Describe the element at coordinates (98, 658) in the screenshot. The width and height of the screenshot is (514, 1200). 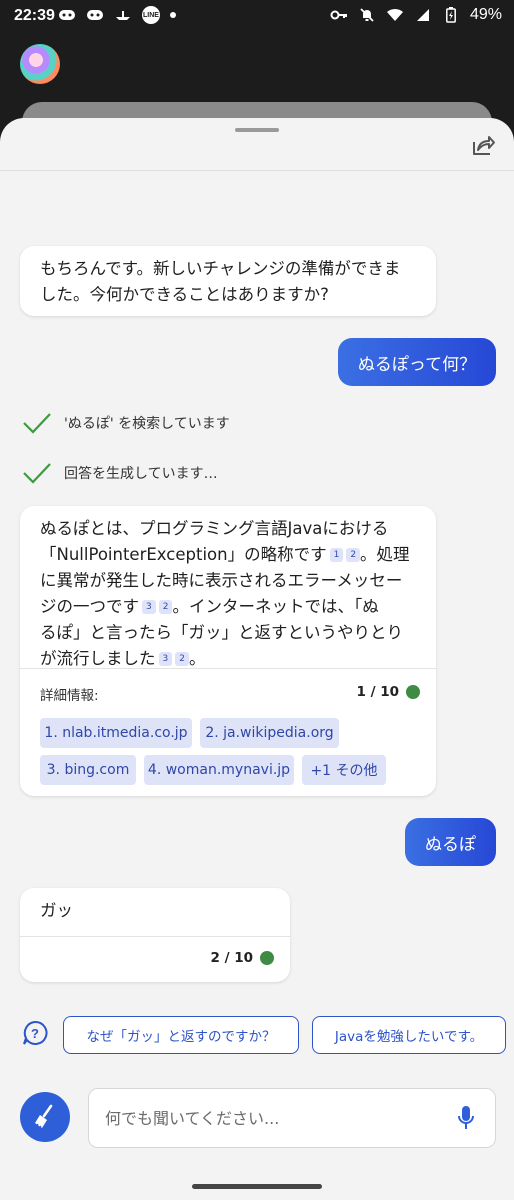
I see `answer-line: が流行しました` at that location.